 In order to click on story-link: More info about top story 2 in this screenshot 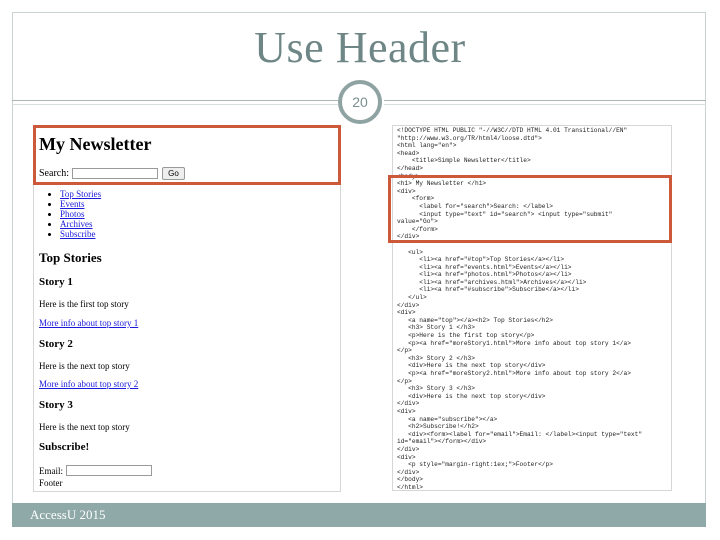, I will do `click(88, 384)`.